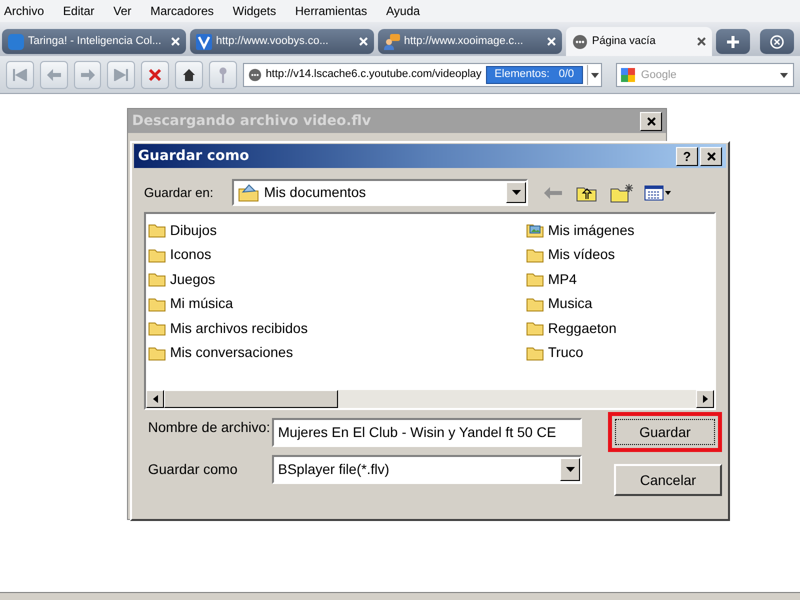 The image size is (800, 600). I want to click on home-button, so click(189, 74).